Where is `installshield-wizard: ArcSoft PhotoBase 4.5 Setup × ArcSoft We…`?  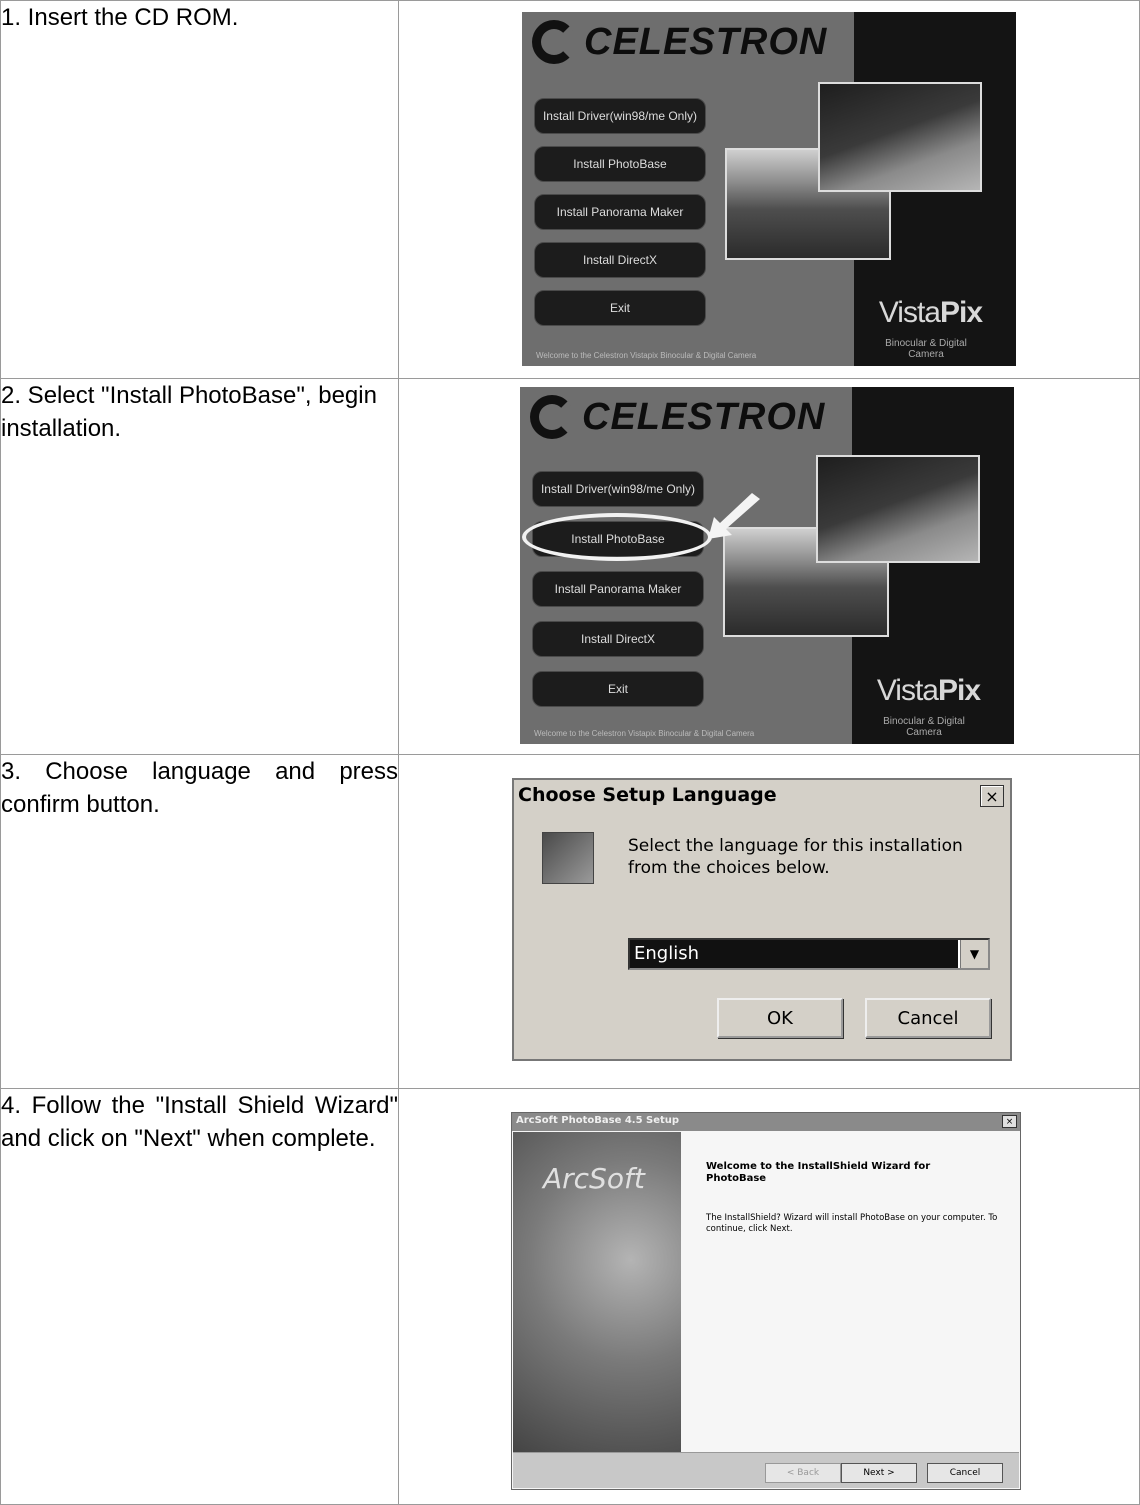
installshield-wizard: ArcSoft PhotoBase 4.5 Setup × ArcSoft We… is located at coordinates (766, 1301).